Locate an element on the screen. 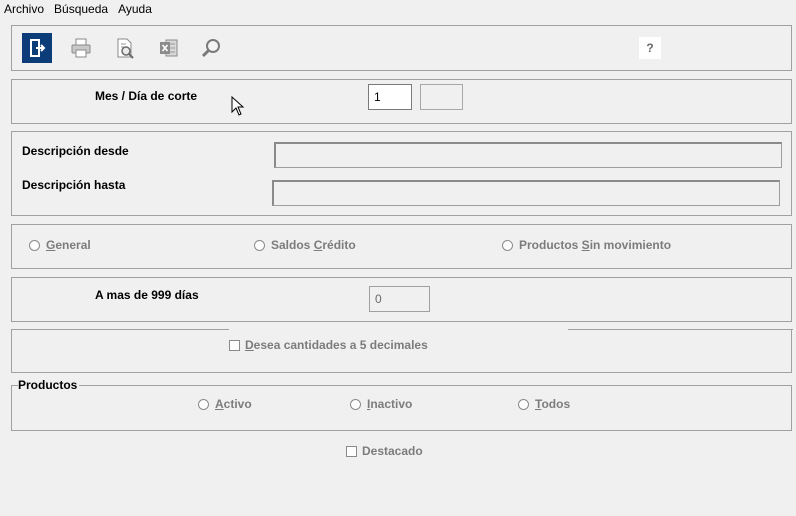 The image size is (796, 516). descripcion-hasta-input is located at coordinates (526, 193).